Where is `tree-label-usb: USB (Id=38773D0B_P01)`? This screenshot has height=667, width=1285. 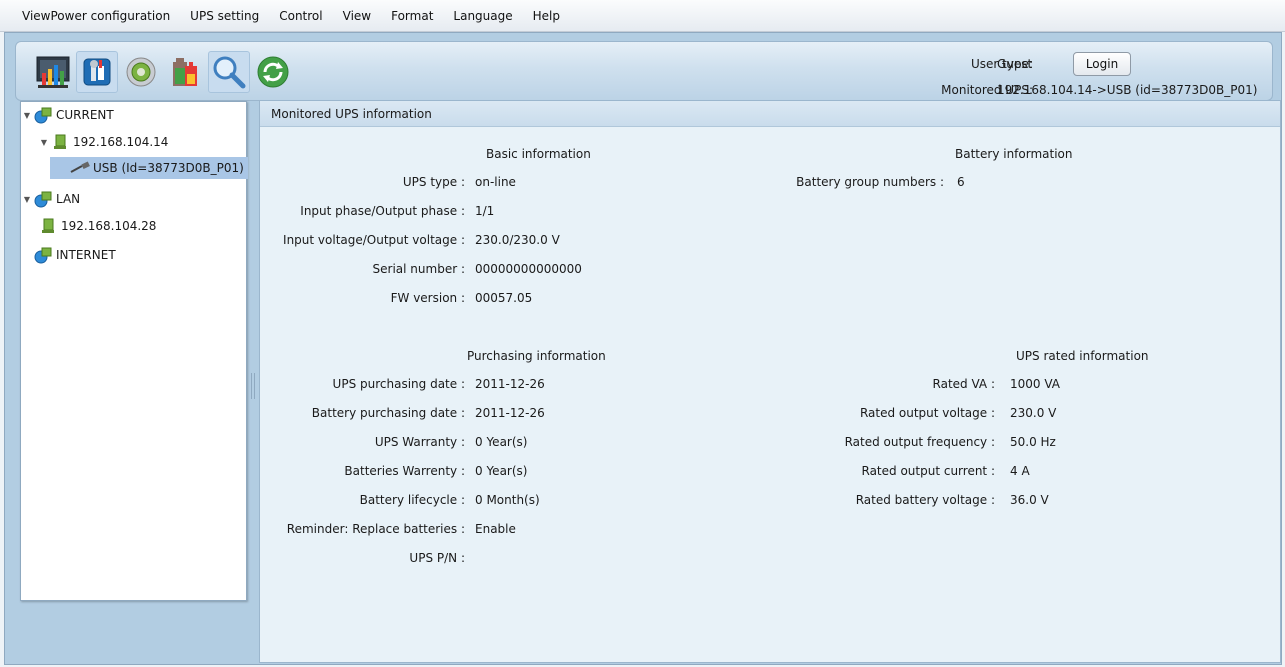
tree-label-usb: USB (Id=38773D0B_P01) is located at coordinates (168, 168).